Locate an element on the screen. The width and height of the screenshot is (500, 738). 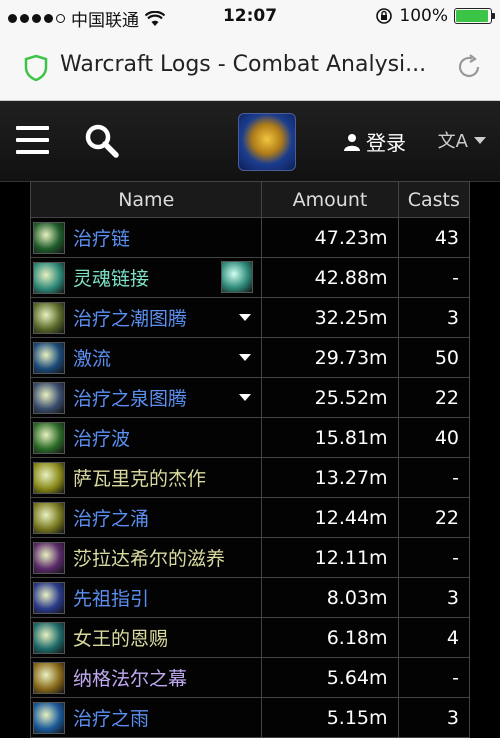
table-row: 治疗之泉图腾 25.52m 22 is located at coordinates (250, 397).